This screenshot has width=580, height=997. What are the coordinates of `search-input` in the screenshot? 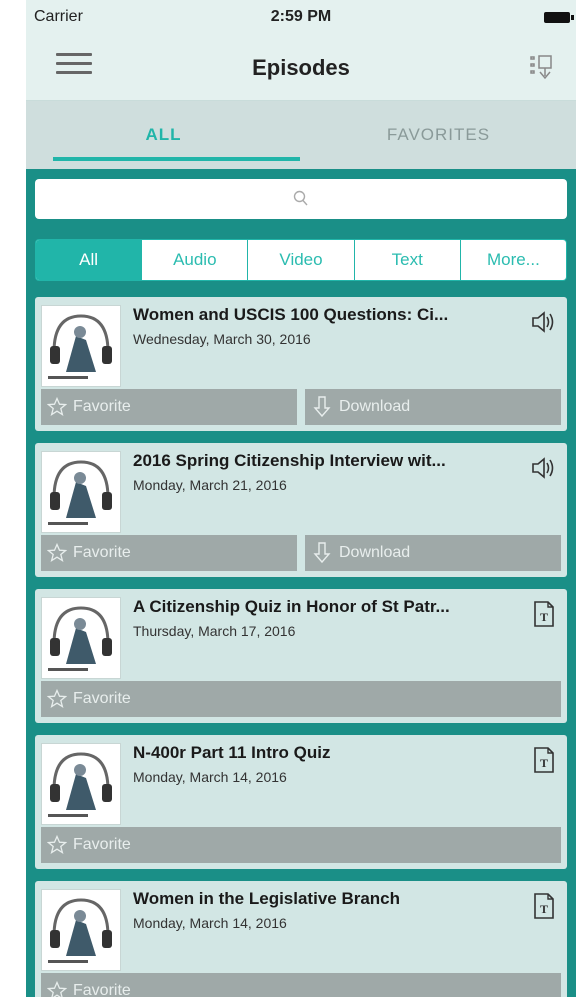 It's located at (301, 199).